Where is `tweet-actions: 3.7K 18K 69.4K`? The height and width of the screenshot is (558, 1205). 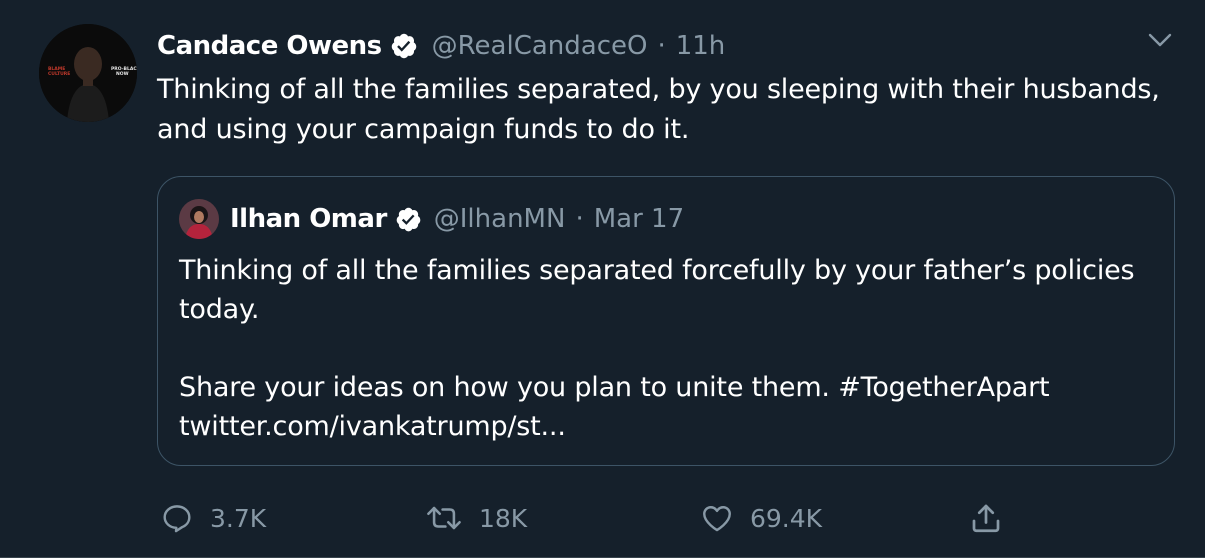
tweet-actions: 3.7K 18K 69.4K is located at coordinates (602, 518).